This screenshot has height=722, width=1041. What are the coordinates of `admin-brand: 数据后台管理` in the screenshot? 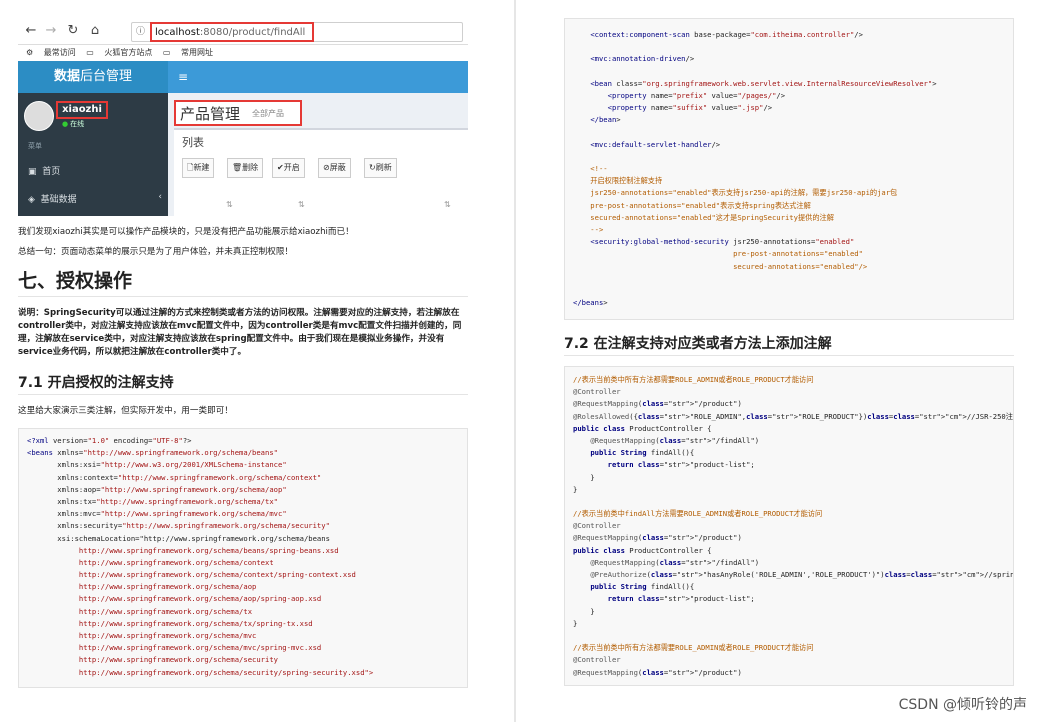 It's located at (93, 77).